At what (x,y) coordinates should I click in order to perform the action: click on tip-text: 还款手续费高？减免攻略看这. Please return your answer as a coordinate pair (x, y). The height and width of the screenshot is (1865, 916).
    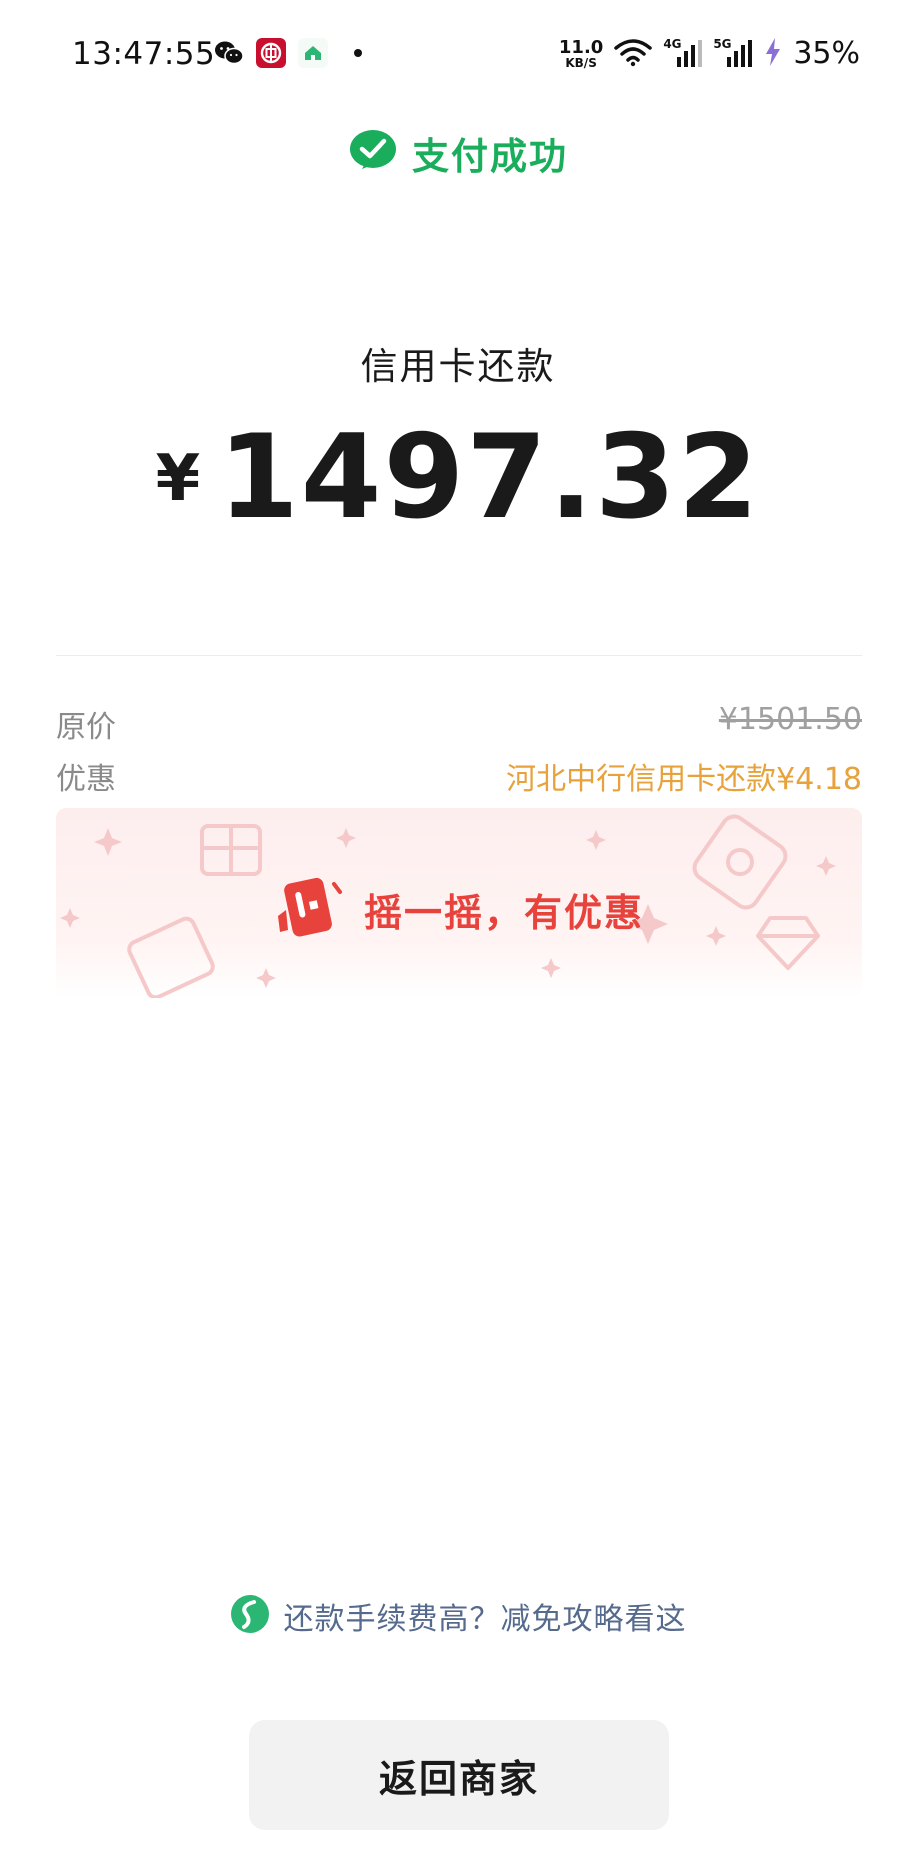
    Looking at the image, I should click on (485, 1619).